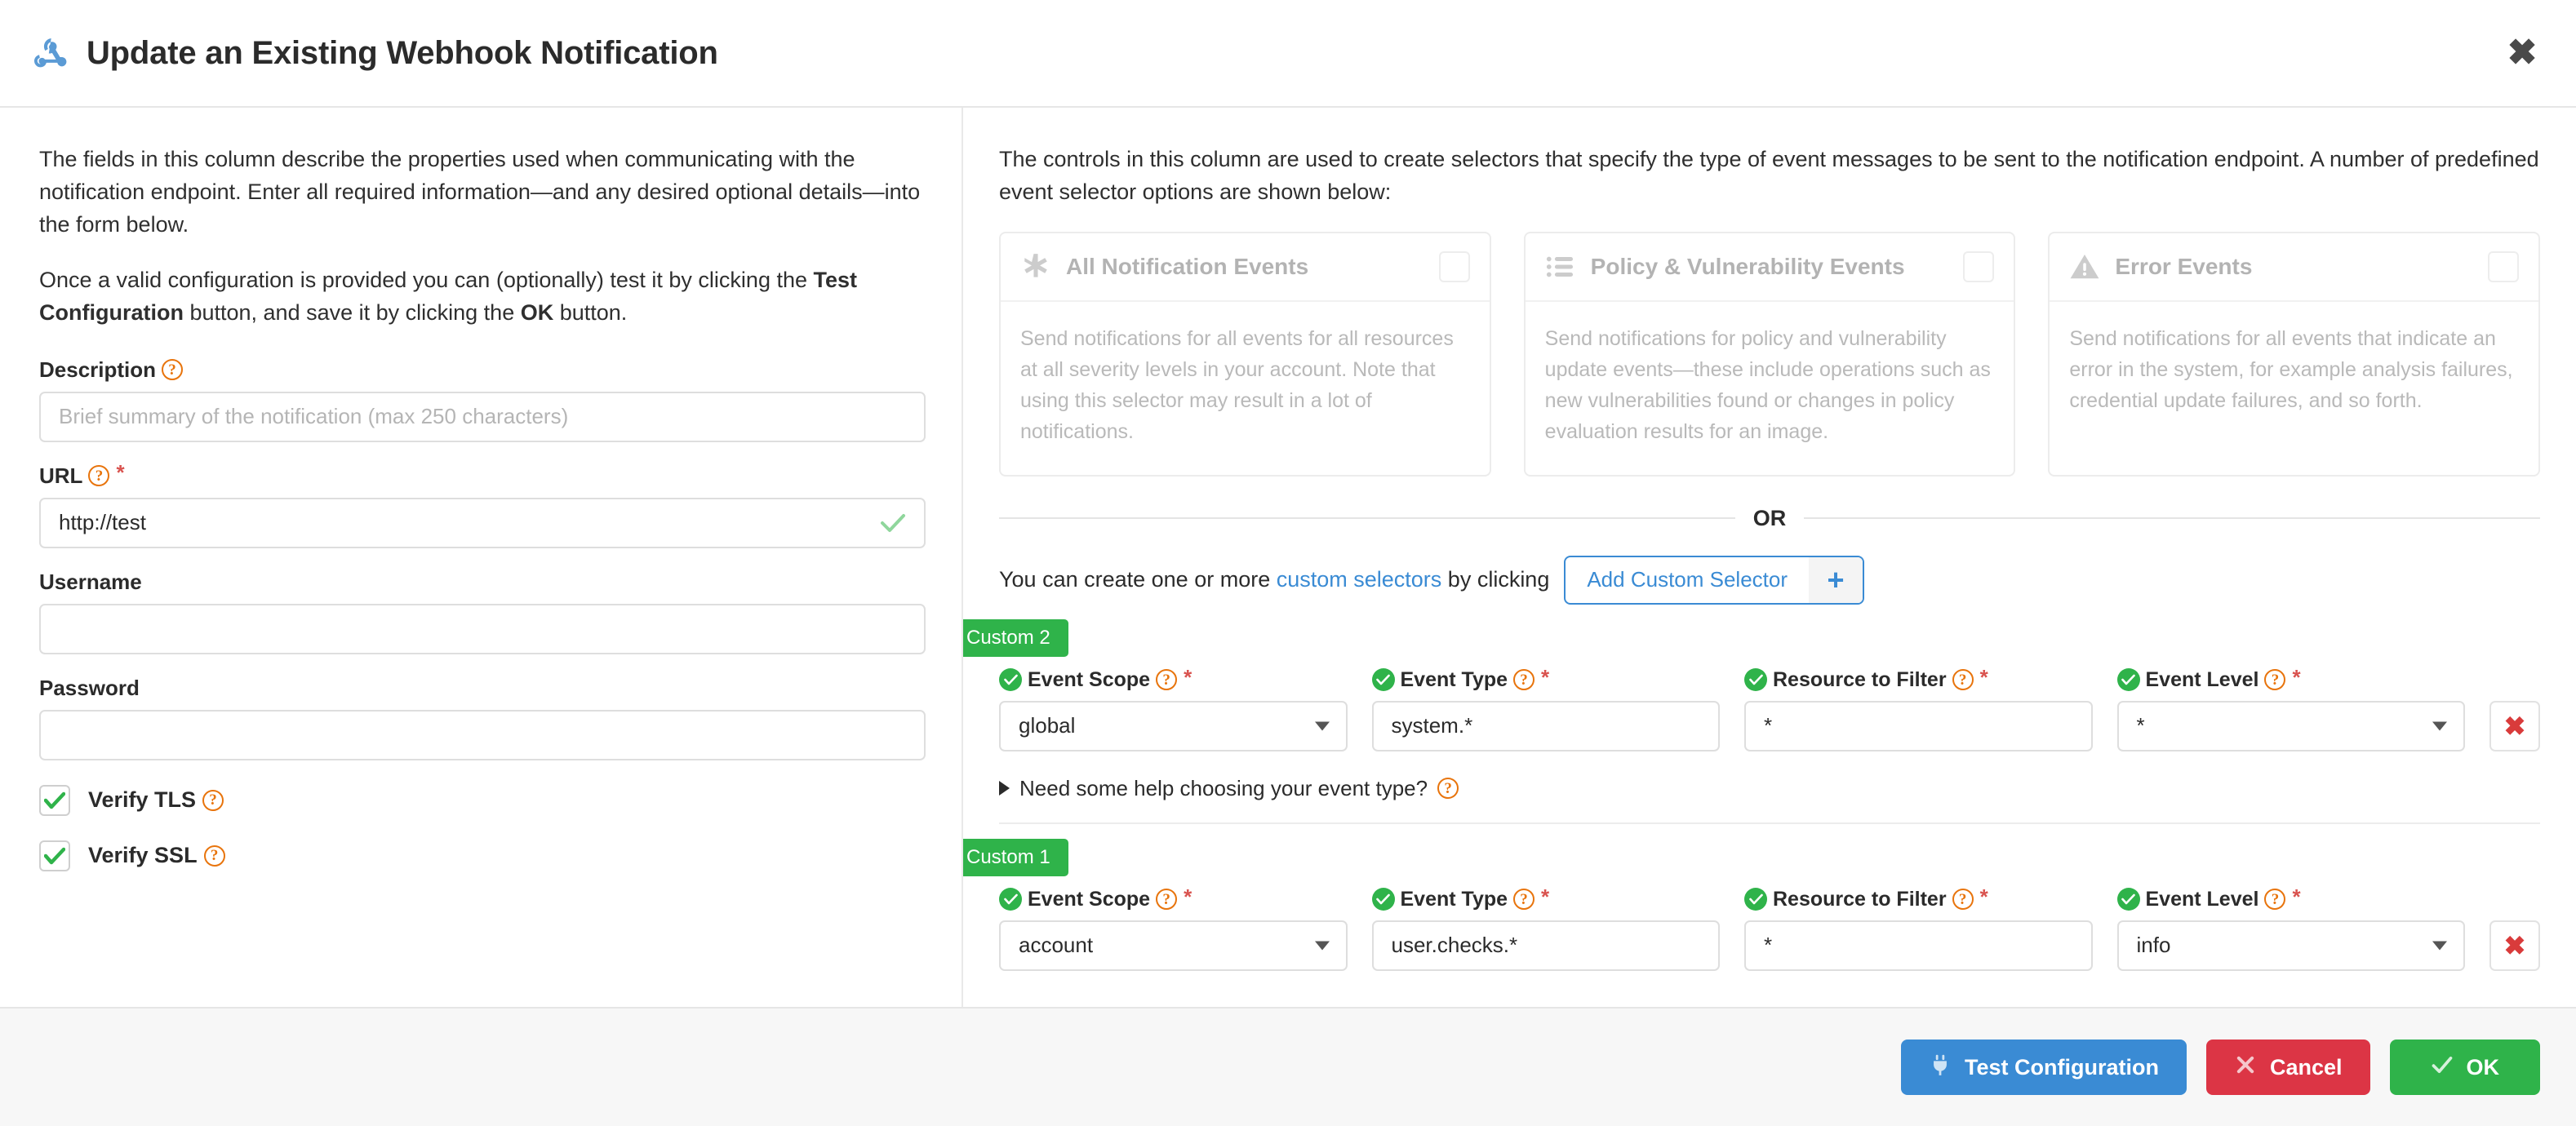  What do you see at coordinates (1089, 899) in the screenshot?
I see `event-scope-label-text: Event Scope` at bounding box center [1089, 899].